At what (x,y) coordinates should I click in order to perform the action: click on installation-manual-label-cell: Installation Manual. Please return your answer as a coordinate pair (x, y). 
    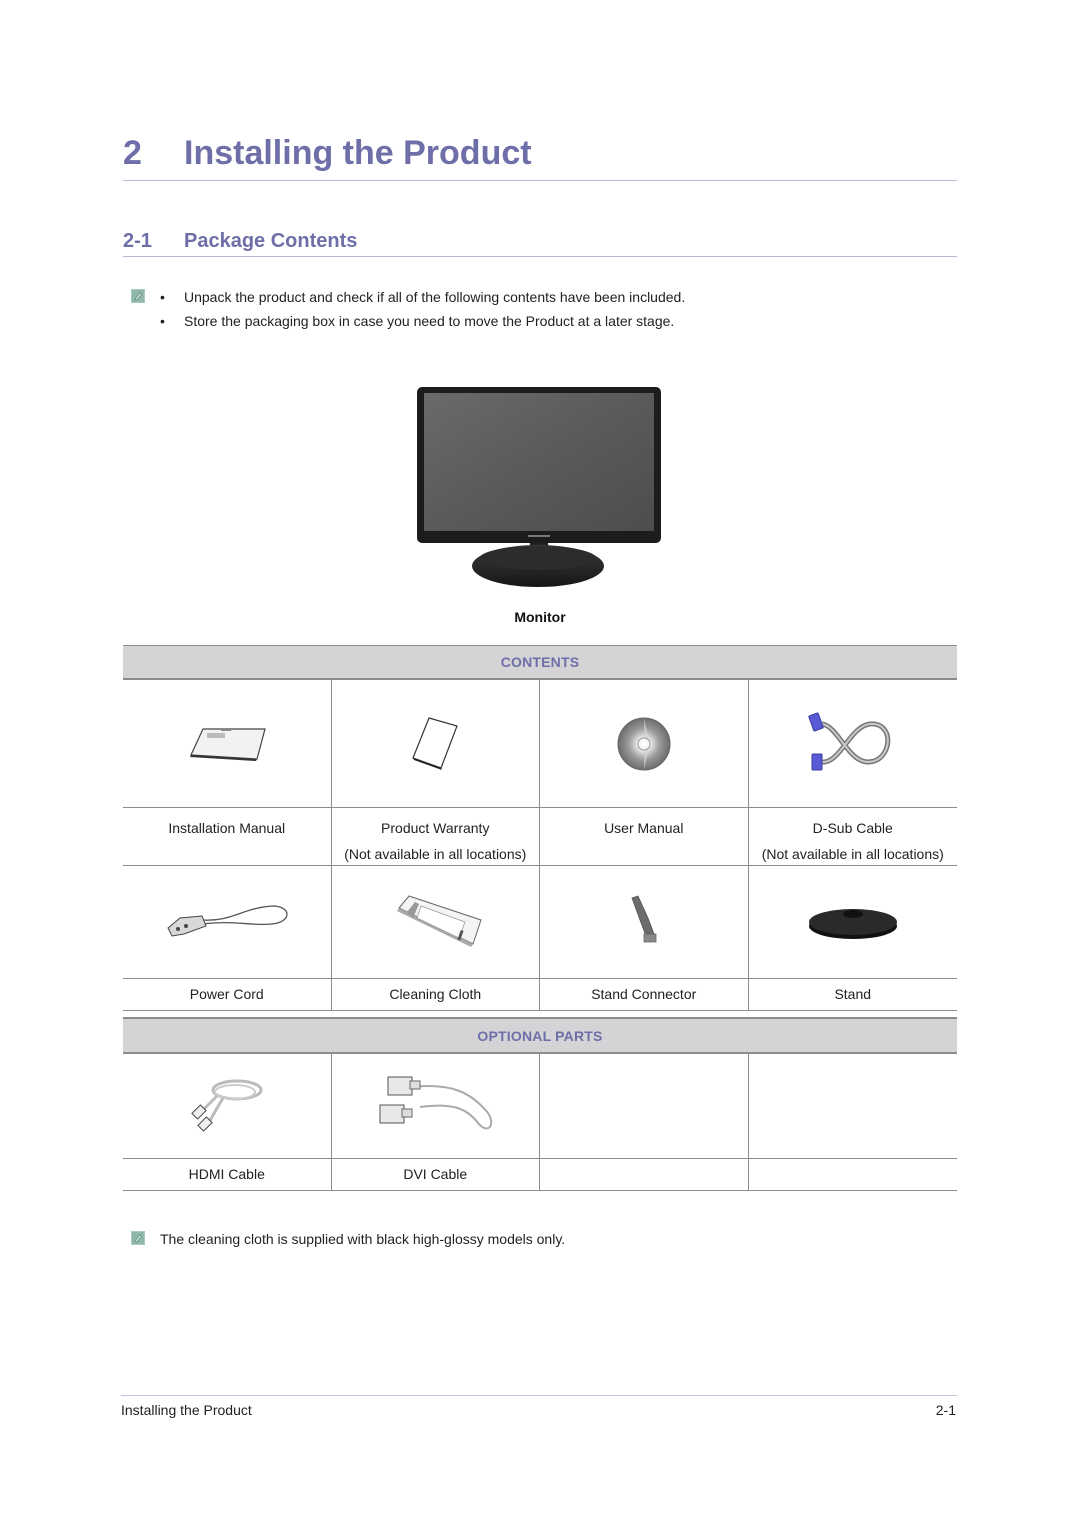
    Looking at the image, I should click on (227, 836).